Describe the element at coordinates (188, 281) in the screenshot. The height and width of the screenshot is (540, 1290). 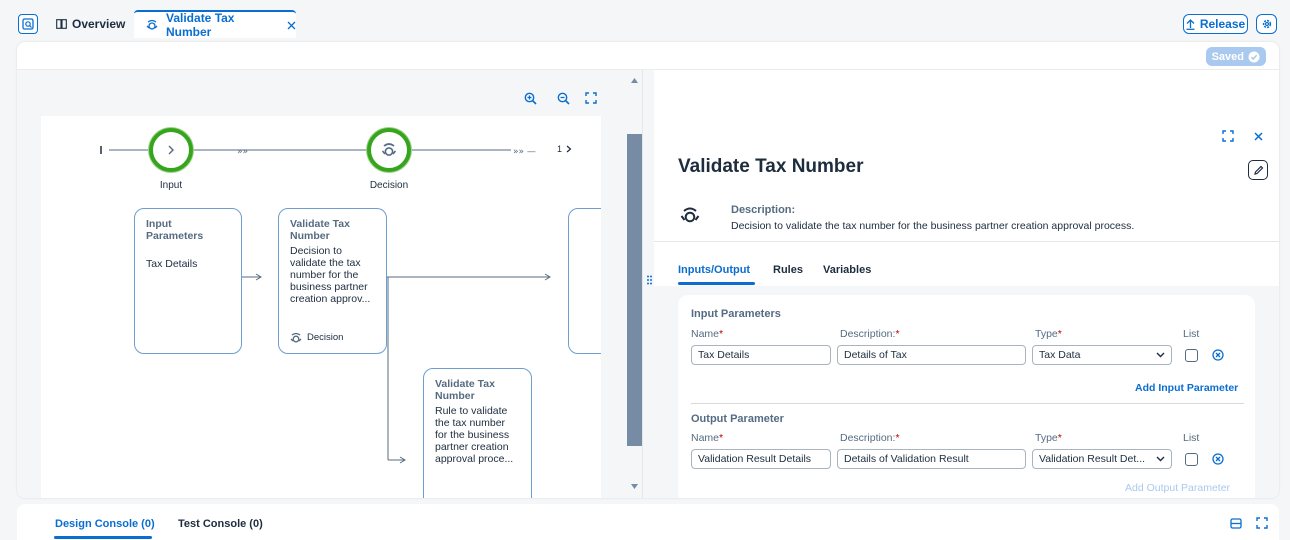
I see `input-parameters-card: Input Parameters Tax Details` at that location.